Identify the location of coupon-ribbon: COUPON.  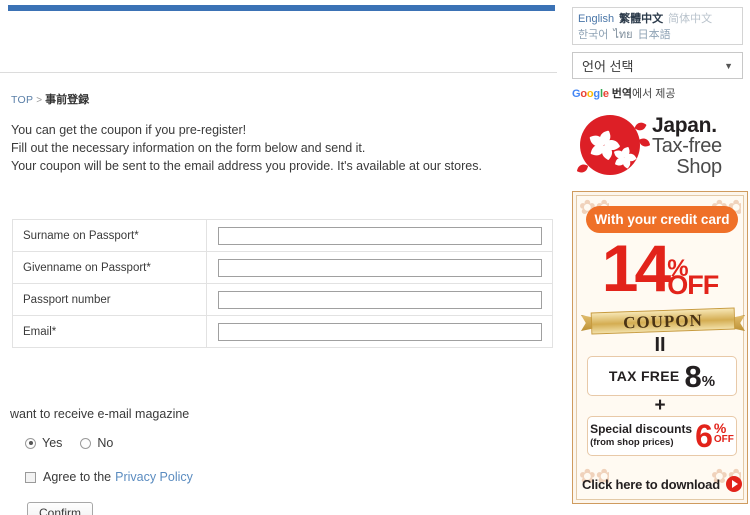
(663, 321).